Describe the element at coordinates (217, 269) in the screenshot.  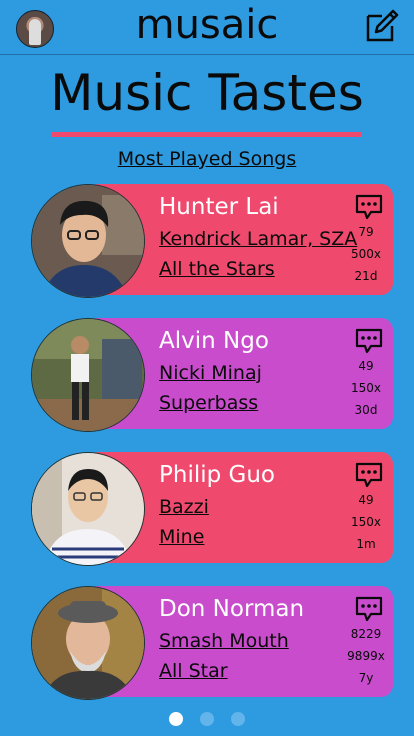
I see `song-link: All the Stars` at that location.